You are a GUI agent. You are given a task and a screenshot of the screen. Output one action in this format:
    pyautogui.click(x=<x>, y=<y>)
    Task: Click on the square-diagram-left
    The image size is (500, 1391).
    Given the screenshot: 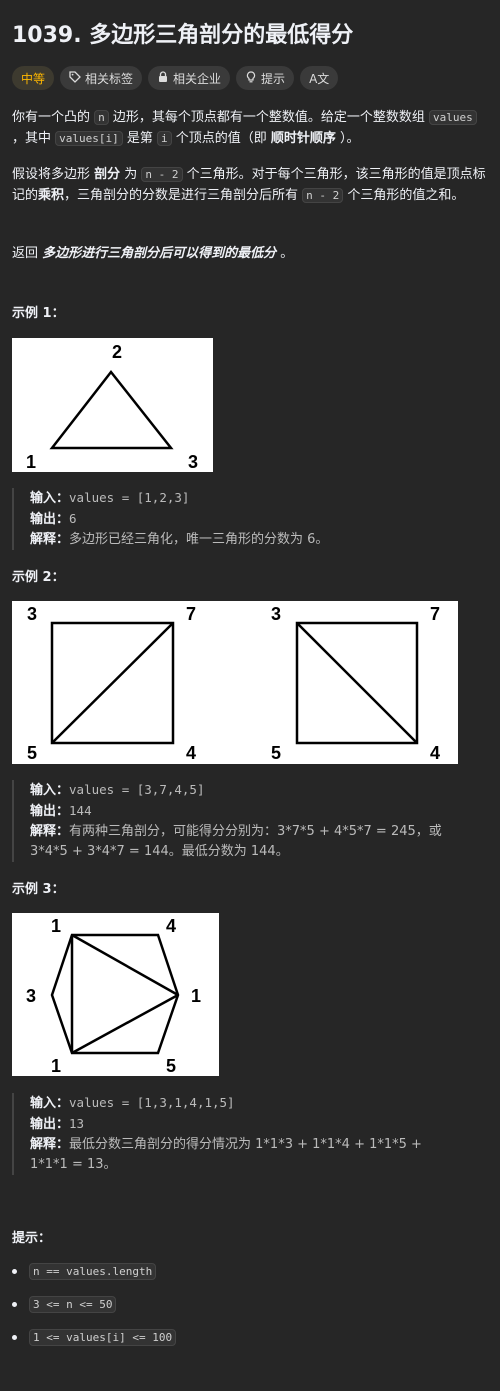 What is the action you would take?
    pyautogui.click(x=112, y=683)
    